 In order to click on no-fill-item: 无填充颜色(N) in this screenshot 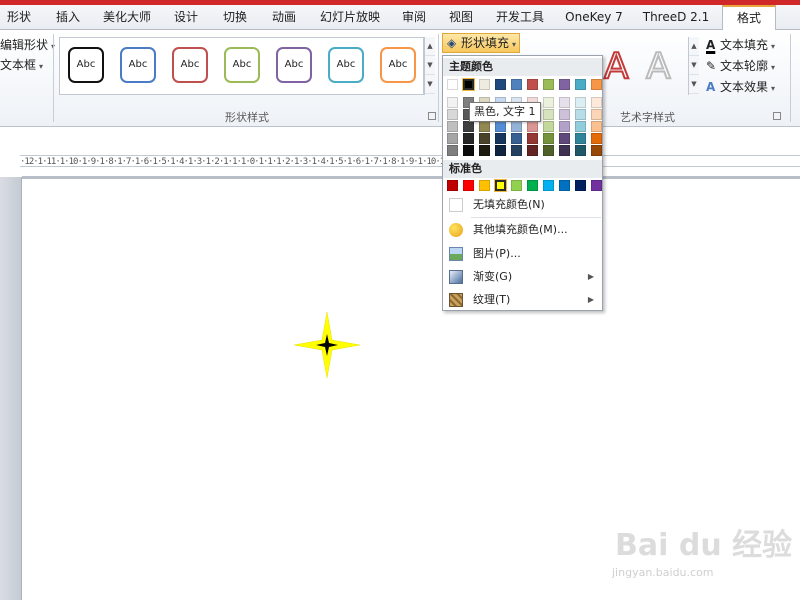, I will do `click(522, 205)`.